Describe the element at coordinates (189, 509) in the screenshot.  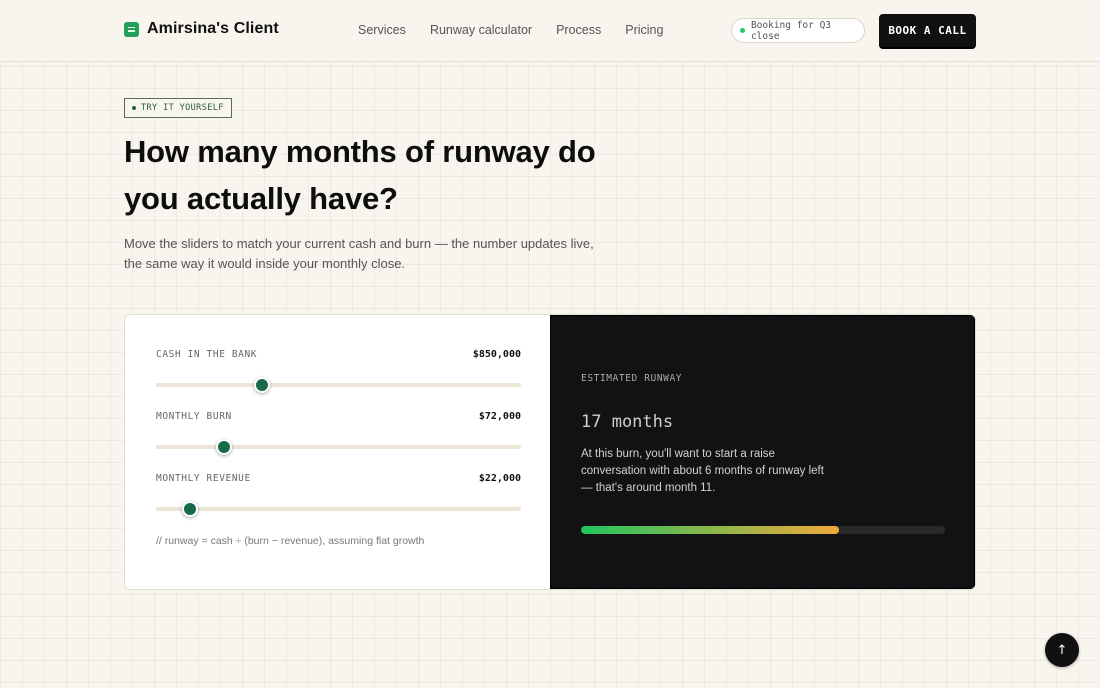
I see `revenue-slider-thumb` at that location.